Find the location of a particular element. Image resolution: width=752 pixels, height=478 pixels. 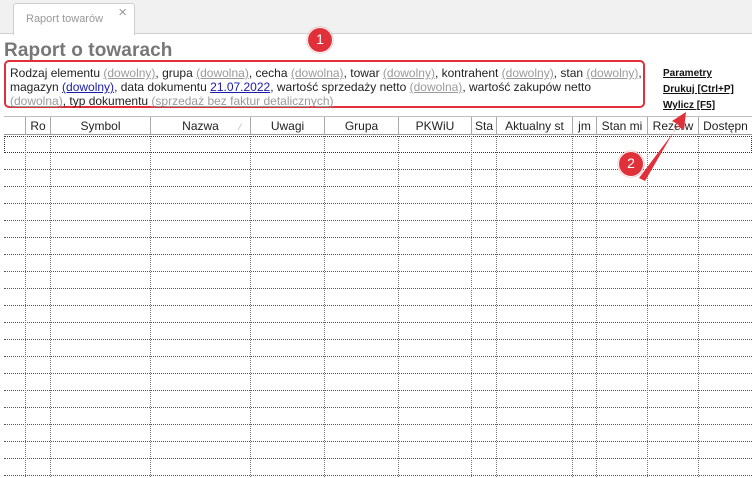

tab-bar: Raport towarów × is located at coordinates (376, 17).